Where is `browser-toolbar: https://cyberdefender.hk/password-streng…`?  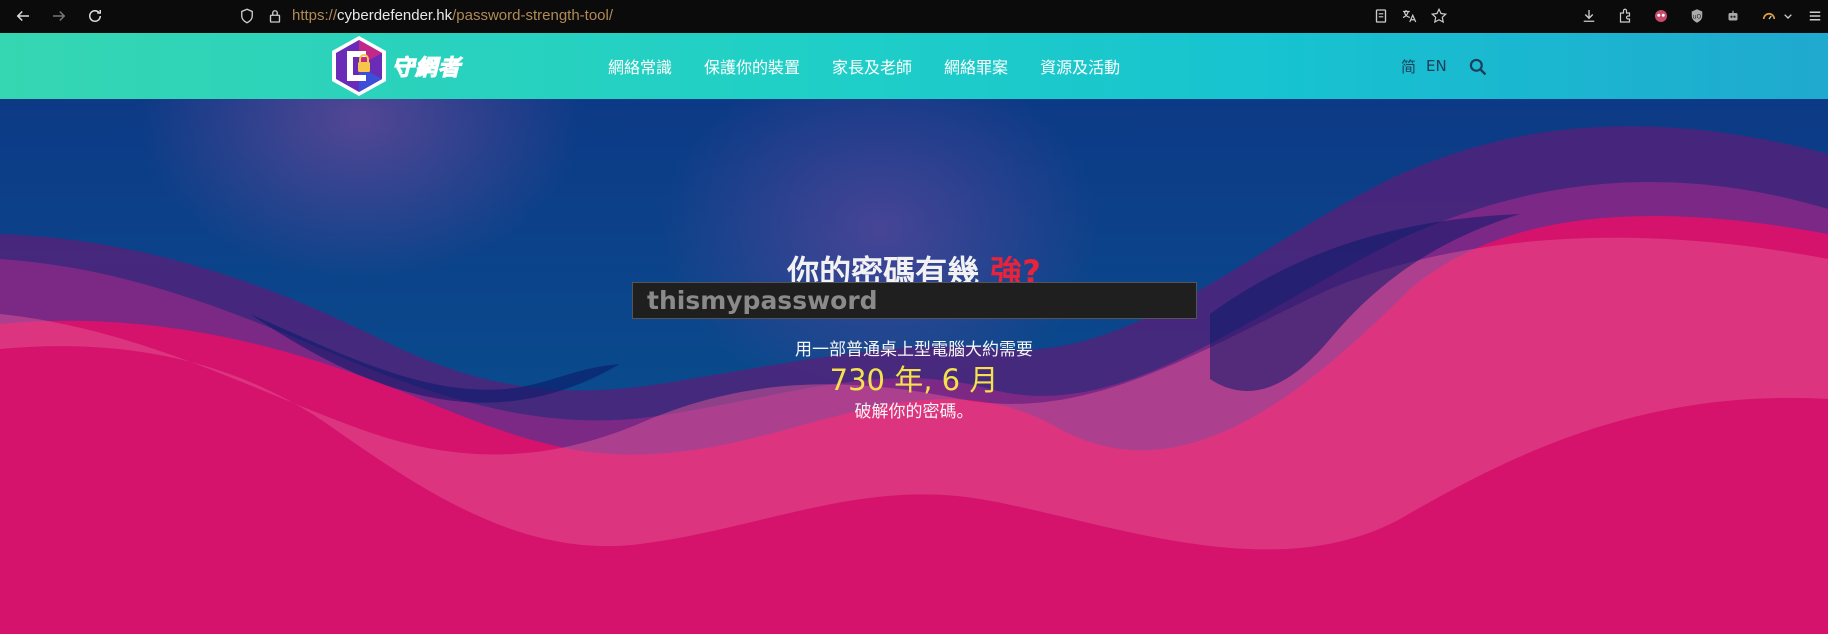 browser-toolbar: https://cyberdefender.hk/password-streng… is located at coordinates (914, 16).